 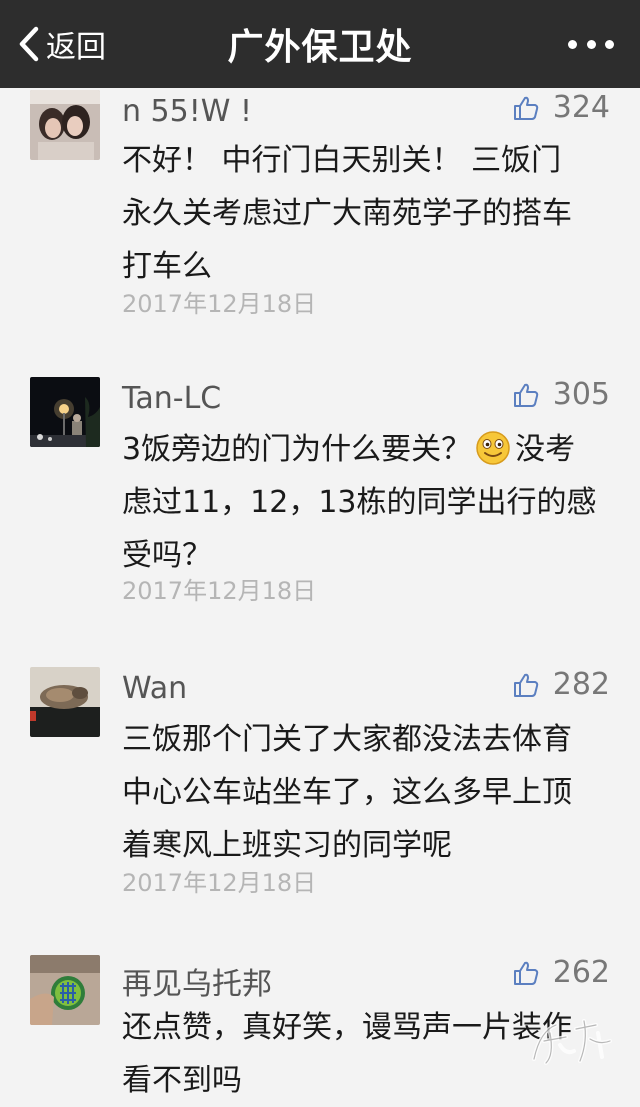 What do you see at coordinates (591, 44) in the screenshot?
I see `more-dots-icon` at bounding box center [591, 44].